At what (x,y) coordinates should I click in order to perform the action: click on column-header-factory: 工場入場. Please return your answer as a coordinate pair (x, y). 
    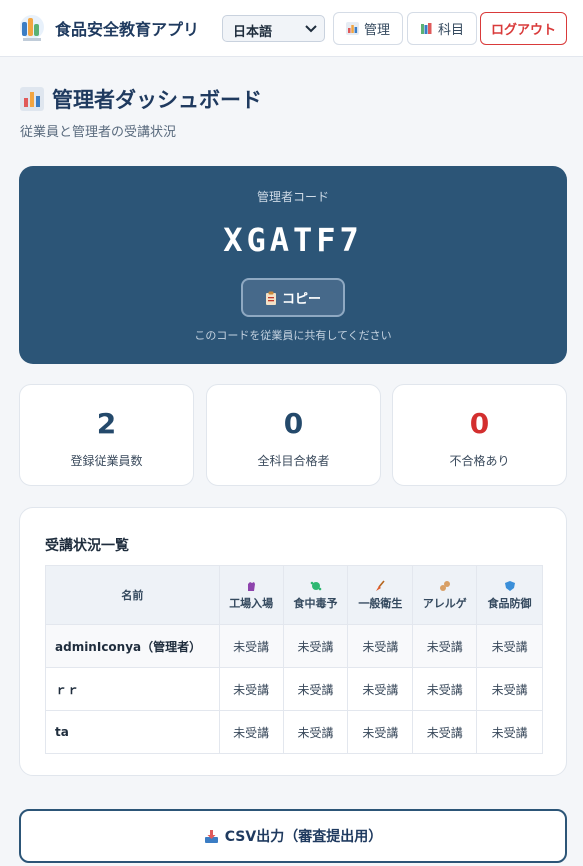
    Looking at the image, I should click on (251, 595).